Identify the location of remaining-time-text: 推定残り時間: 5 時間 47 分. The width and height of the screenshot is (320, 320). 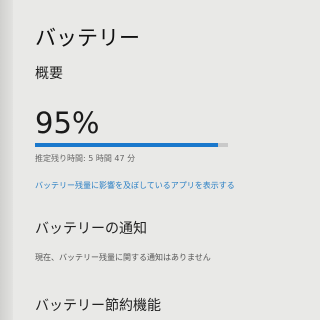
(85, 158).